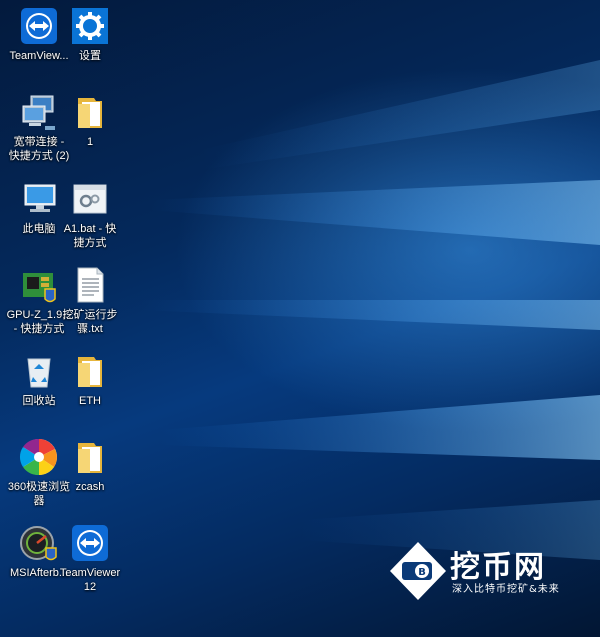  What do you see at coordinates (90, 487) in the screenshot?
I see `desktop-icon-label: zcash` at bounding box center [90, 487].